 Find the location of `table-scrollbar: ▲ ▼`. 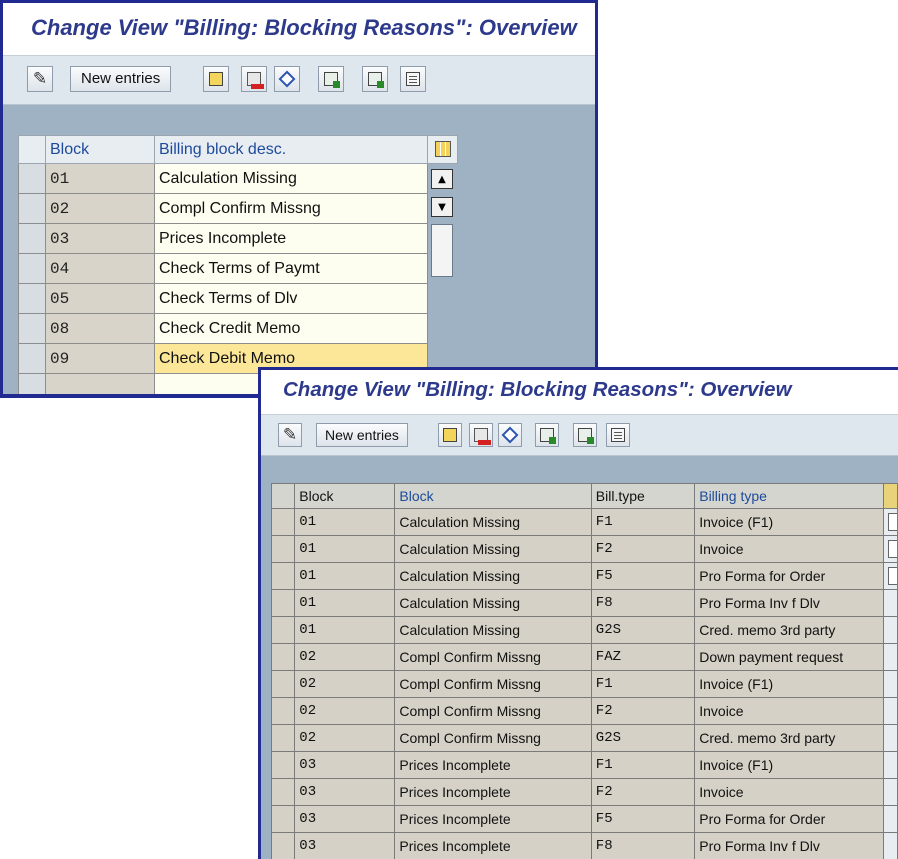

table-scrollbar: ▲ ▼ is located at coordinates (442, 279).